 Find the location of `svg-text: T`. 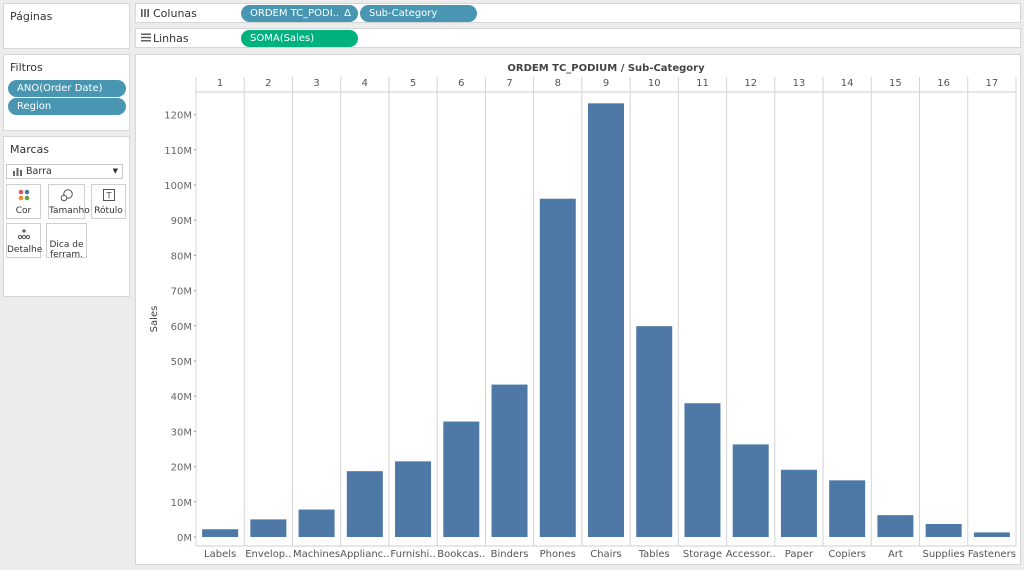

svg-text: T is located at coordinates (108, 197).